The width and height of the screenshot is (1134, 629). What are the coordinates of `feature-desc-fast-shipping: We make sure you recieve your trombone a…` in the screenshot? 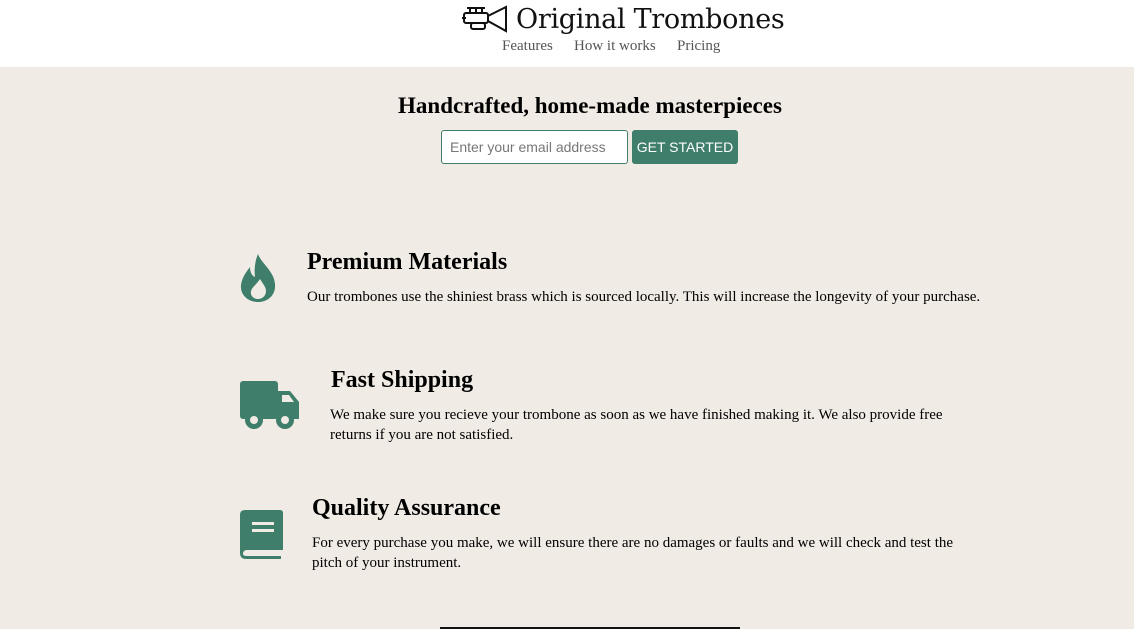 It's located at (636, 425).